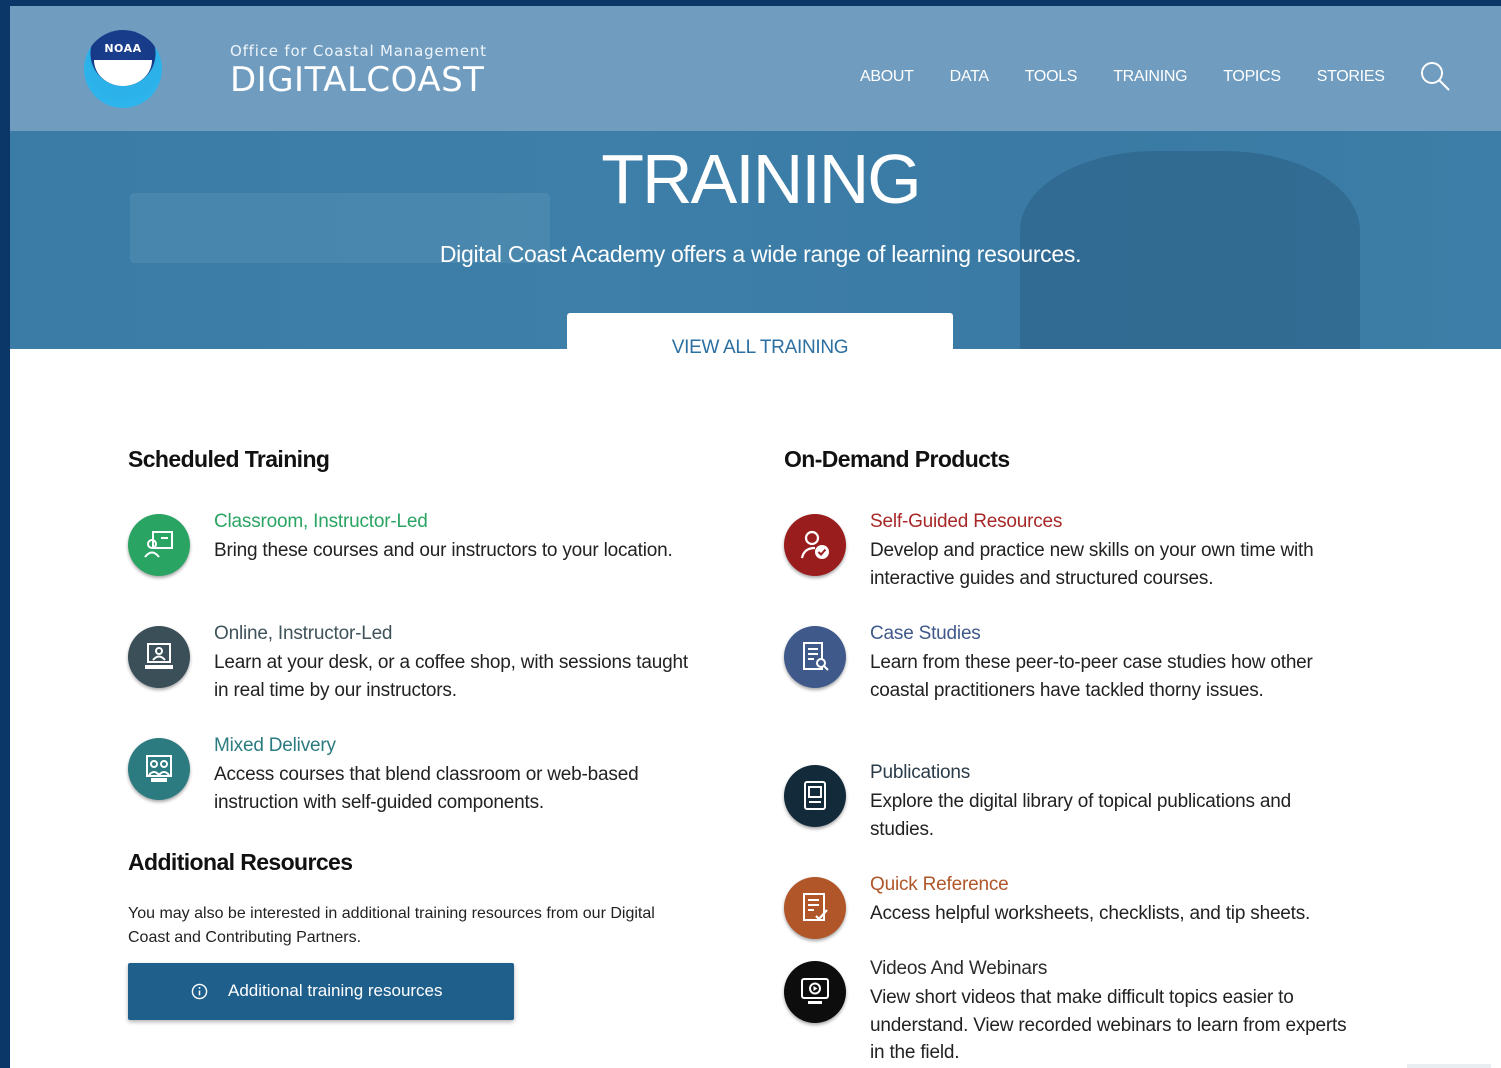  What do you see at coordinates (358, 51) in the screenshot?
I see `brand-org: Office for Coastal Management` at bounding box center [358, 51].